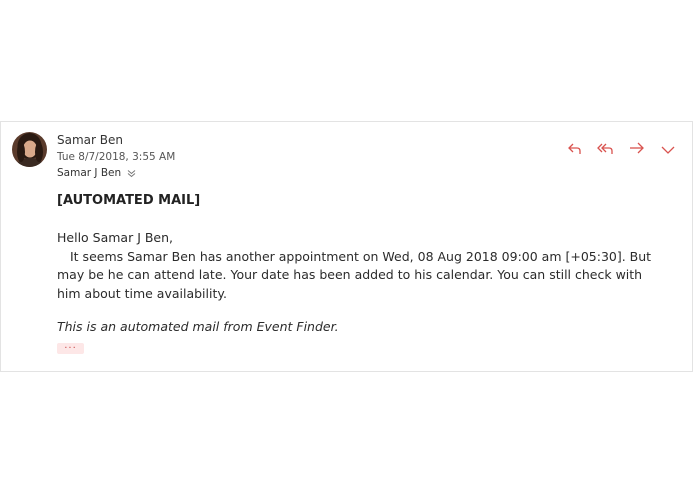 This screenshot has height=494, width=695. I want to click on chevron-down-icon, so click(668, 149).